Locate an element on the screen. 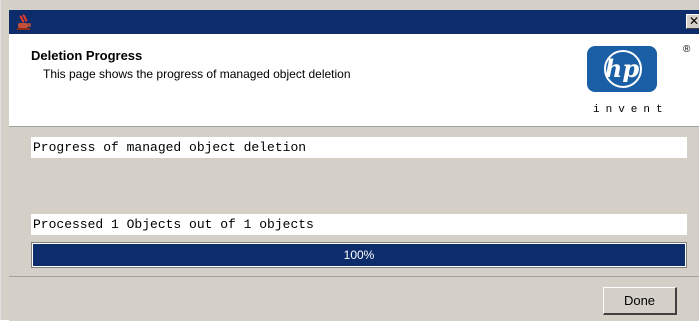 The height and width of the screenshot is (321, 699). status-label: Progress of managed object deletion is located at coordinates (359, 147).